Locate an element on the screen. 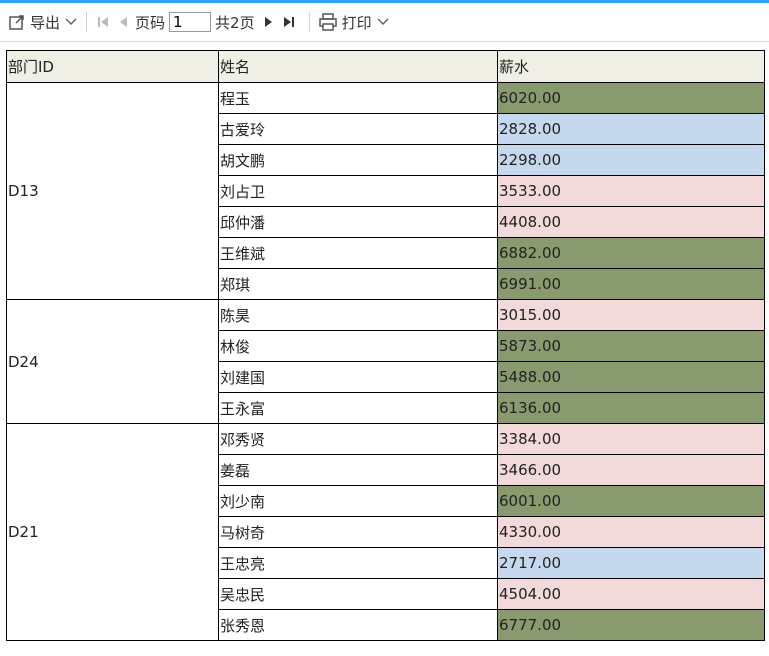 The width and height of the screenshot is (769, 656). name-cell: 马树奇 is located at coordinates (358, 532).